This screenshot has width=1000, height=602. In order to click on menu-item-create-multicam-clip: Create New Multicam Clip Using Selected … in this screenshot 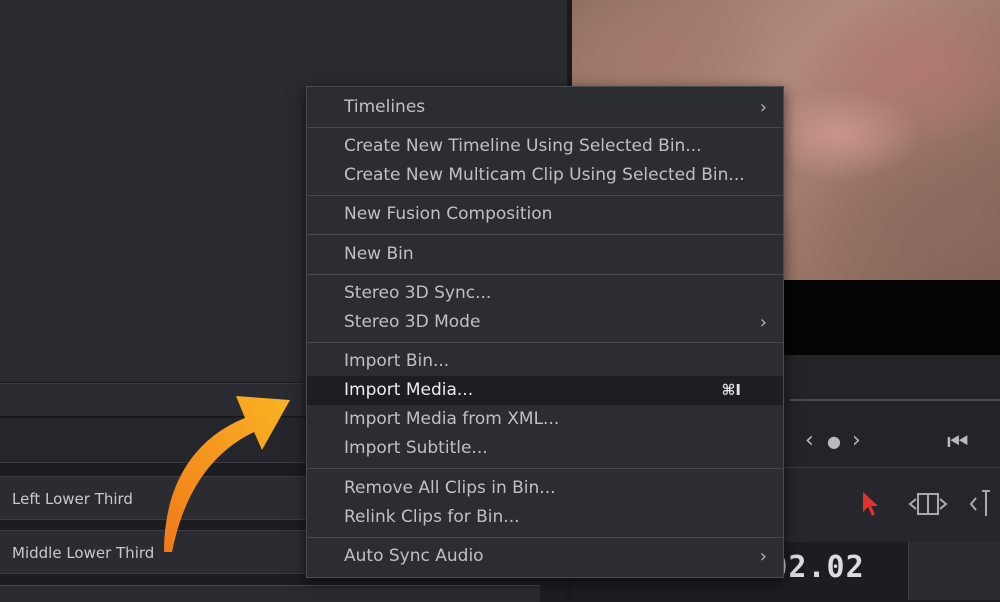, I will do `click(545, 175)`.